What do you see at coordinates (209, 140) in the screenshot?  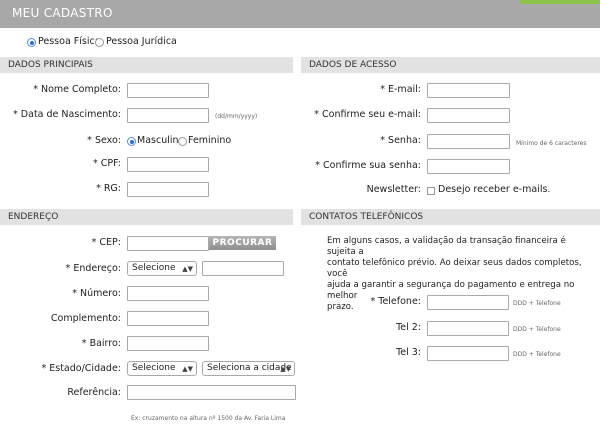 I see `sexo-feminino-label: Feminino` at bounding box center [209, 140].